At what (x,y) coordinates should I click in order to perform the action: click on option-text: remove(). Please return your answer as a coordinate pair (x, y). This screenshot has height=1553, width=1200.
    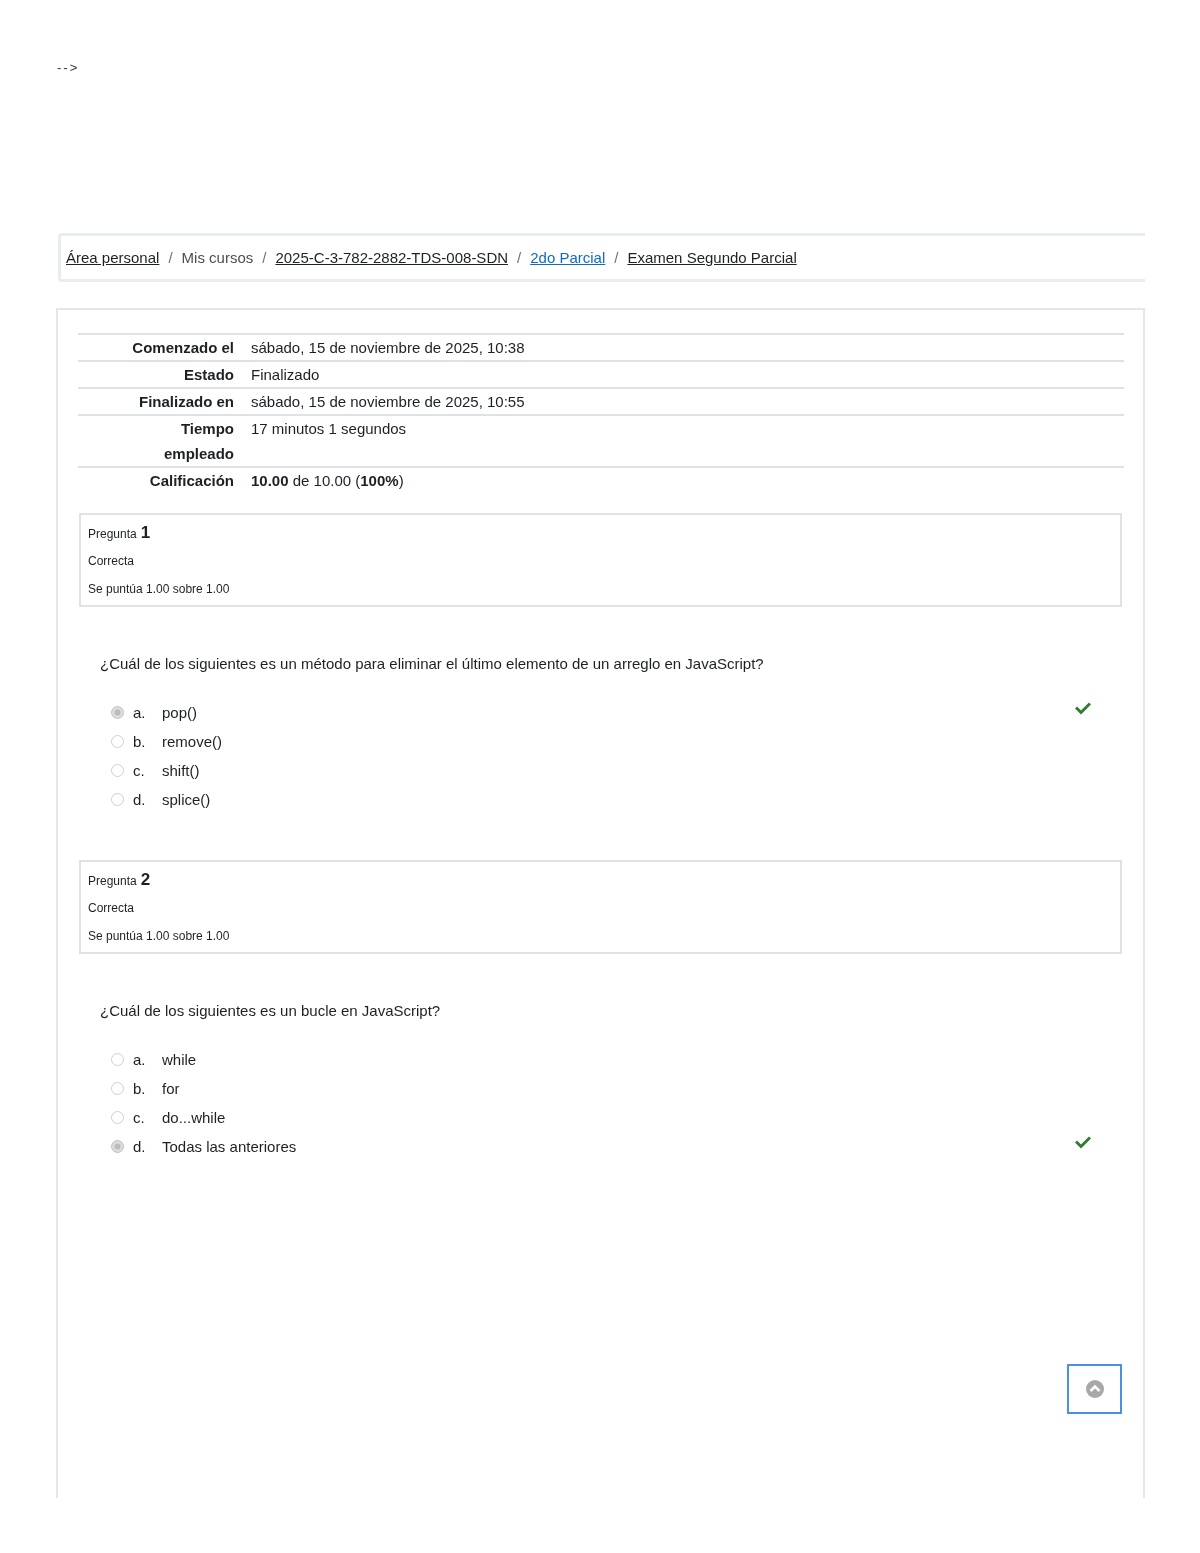
    Looking at the image, I should click on (192, 741).